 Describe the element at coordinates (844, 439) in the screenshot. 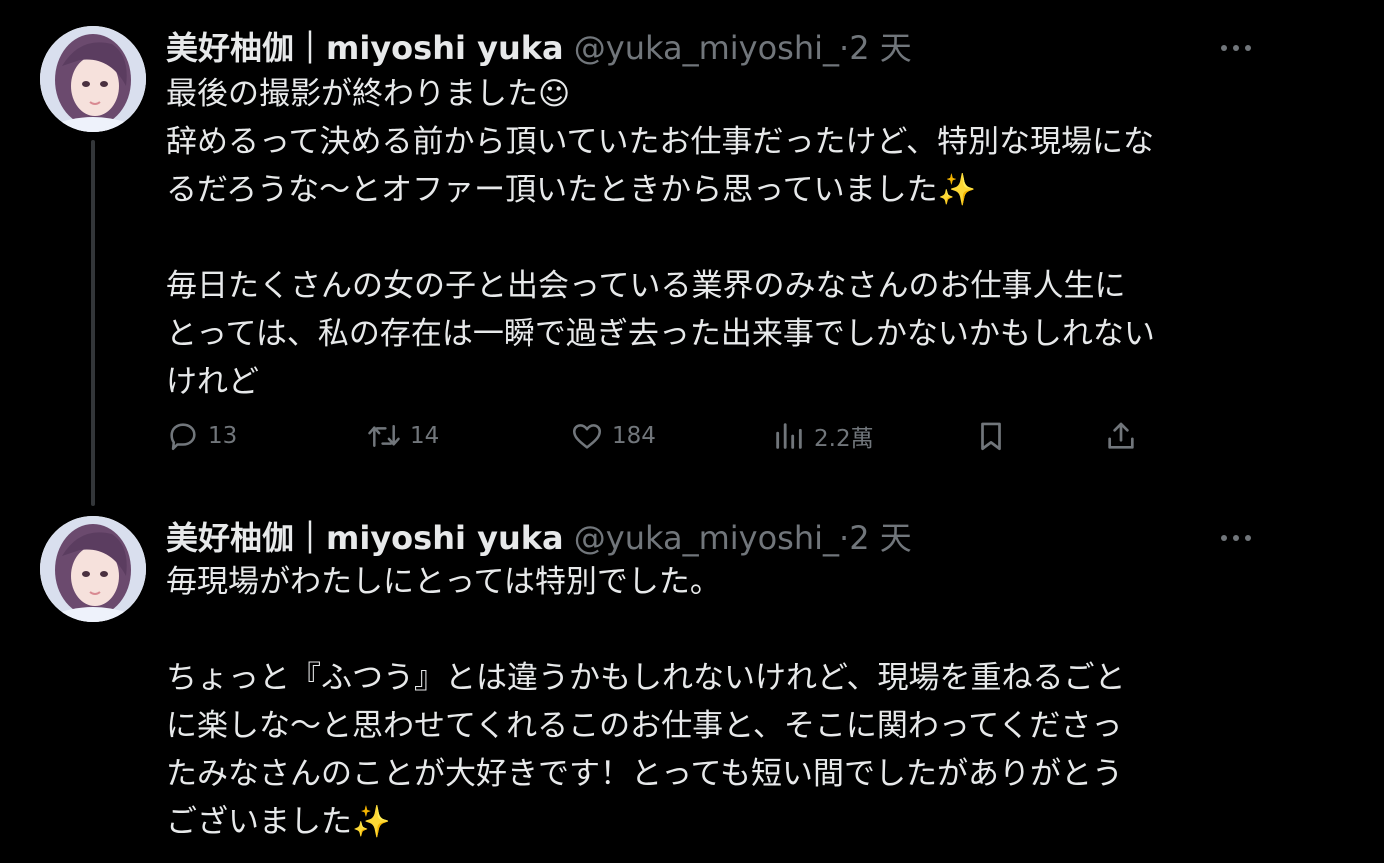

I see `views-count: 2.2萬` at that location.